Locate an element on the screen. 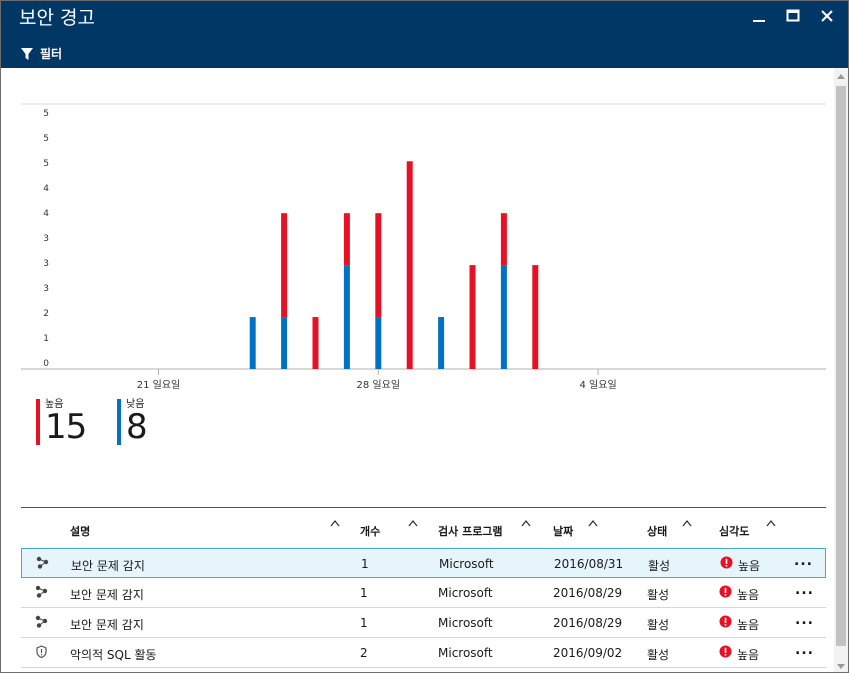  scroll-up-icon is located at coordinates (841, 76).